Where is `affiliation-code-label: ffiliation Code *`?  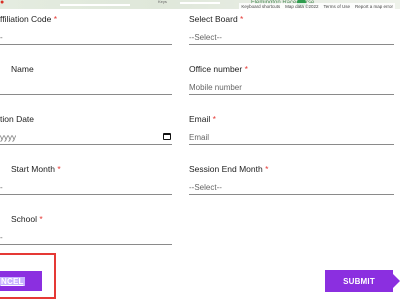 affiliation-code-label: ffiliation Code * is located at coordinates (29, 19).